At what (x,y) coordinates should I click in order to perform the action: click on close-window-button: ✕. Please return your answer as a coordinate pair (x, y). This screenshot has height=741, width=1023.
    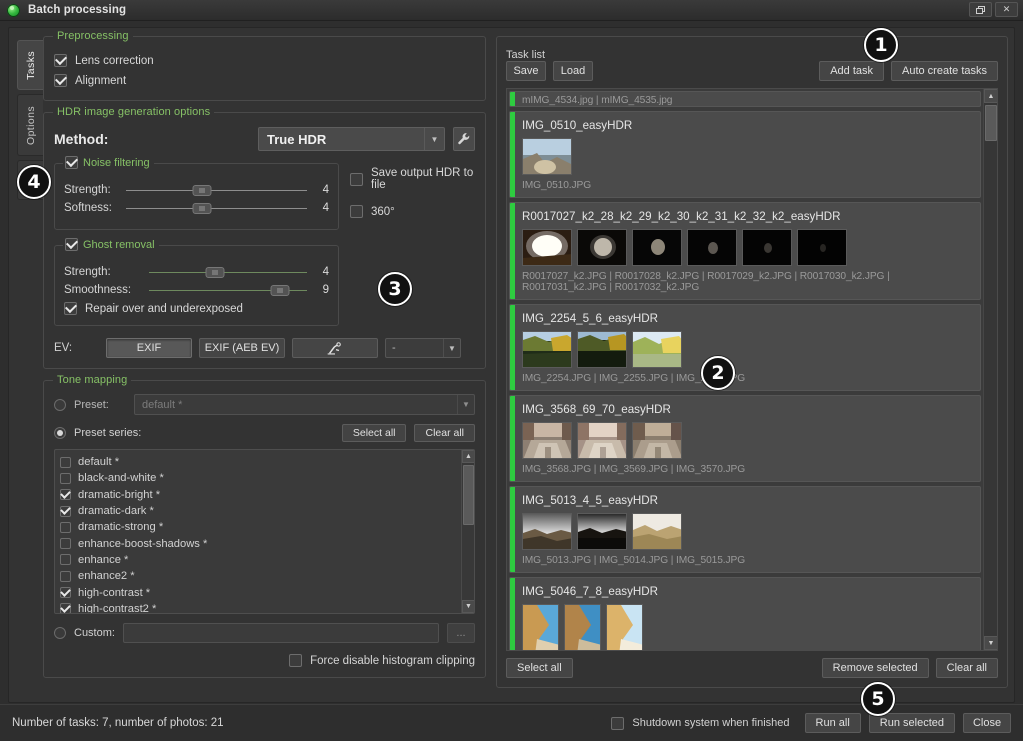
    Looking at the image, I should click on (1006, 9).